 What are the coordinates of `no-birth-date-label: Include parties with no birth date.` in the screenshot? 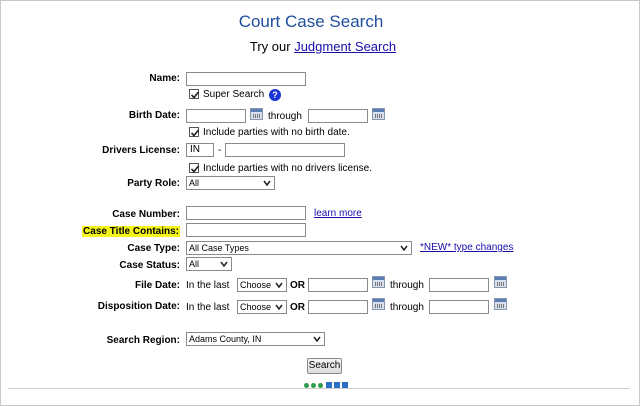 It's located at (276, 132).